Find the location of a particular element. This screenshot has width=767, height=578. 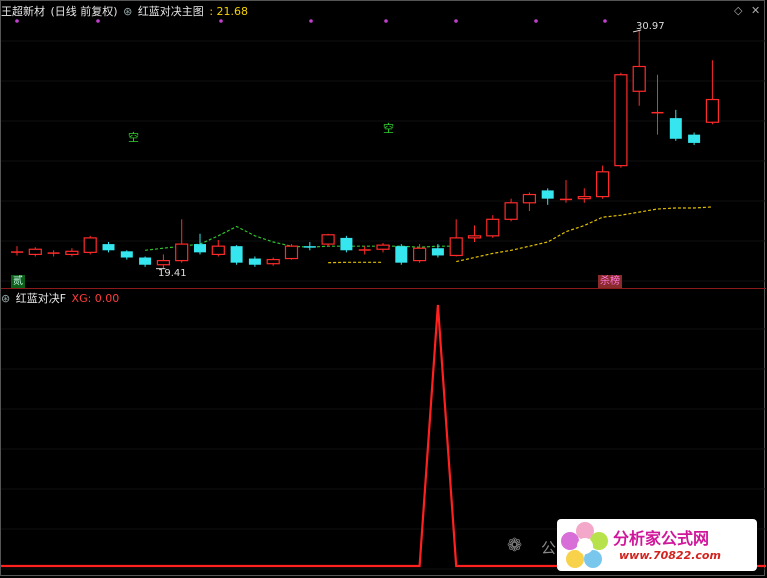

site-url: www.70822.com is located at coordinates (670, 555).